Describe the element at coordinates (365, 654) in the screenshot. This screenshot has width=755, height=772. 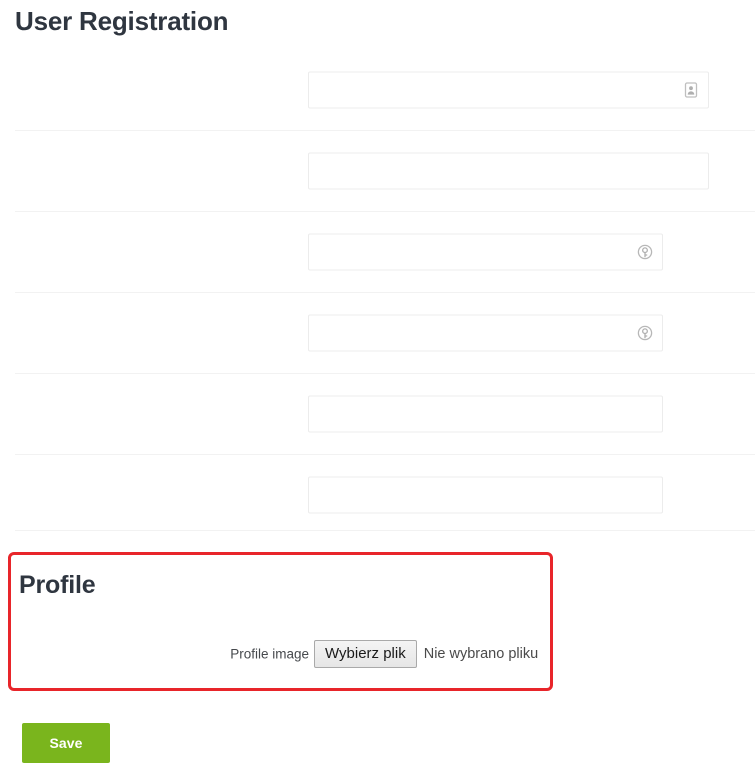
I see `choose-file-button: Wybierz plik` at that location.